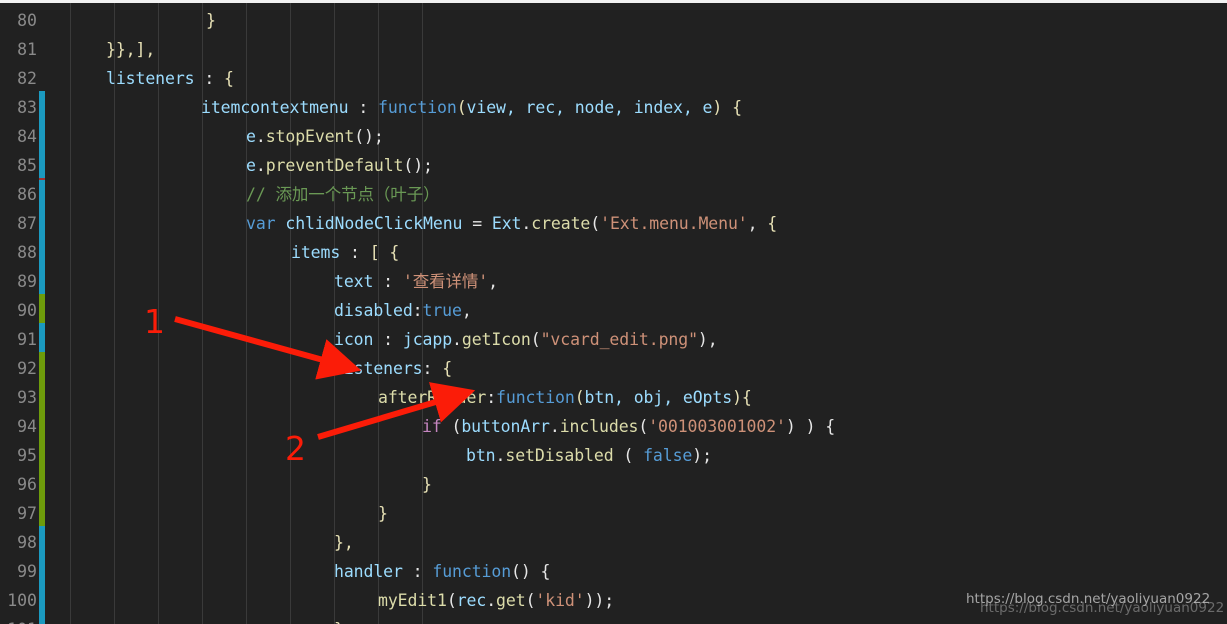  Describe the element at coordinates (354, 281) in the screenshot. I see `code-token: text` at that location.